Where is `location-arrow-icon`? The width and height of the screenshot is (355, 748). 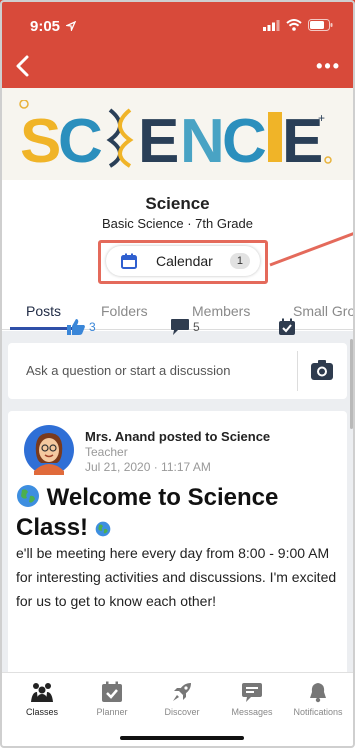 location-arrow-icon is located at coordinates (70, 26).